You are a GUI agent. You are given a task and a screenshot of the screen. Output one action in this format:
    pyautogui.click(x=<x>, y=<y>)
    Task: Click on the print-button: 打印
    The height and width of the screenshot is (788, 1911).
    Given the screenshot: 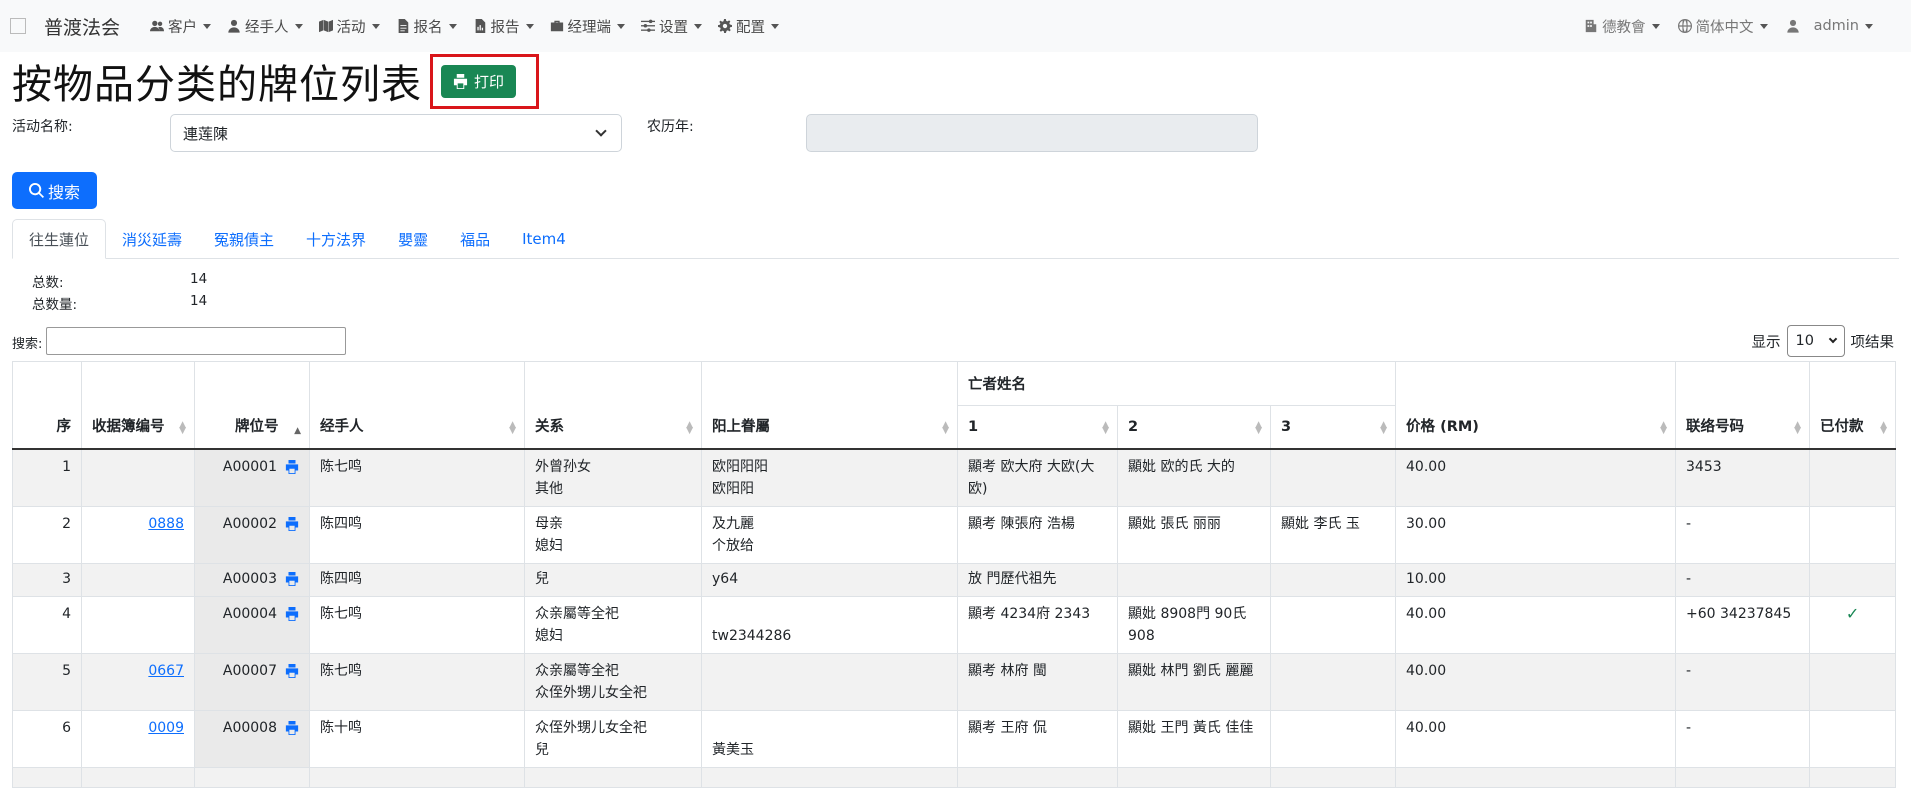 What is the action you would take?
    pyautogui.click(x=479, y=81)
    